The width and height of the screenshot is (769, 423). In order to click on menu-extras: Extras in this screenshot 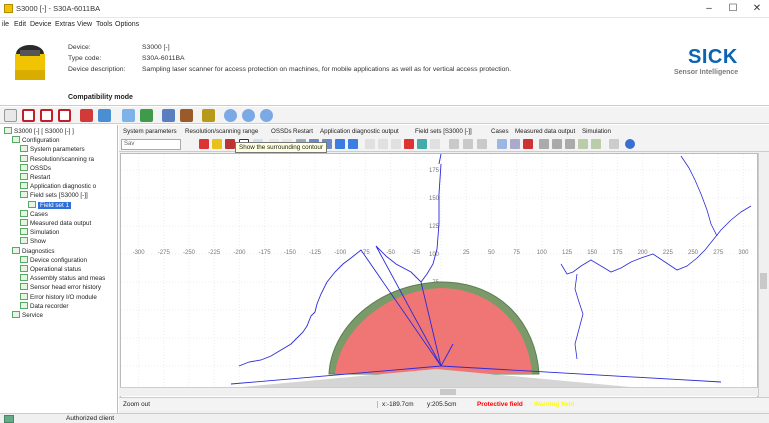, I will do `click(65, 24)`.